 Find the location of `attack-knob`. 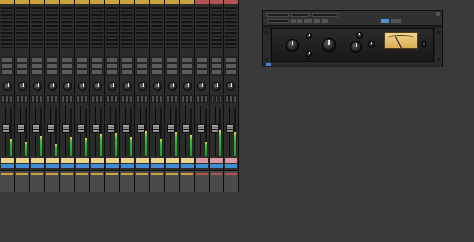

attack-knob is located at coordinates (309, 36).